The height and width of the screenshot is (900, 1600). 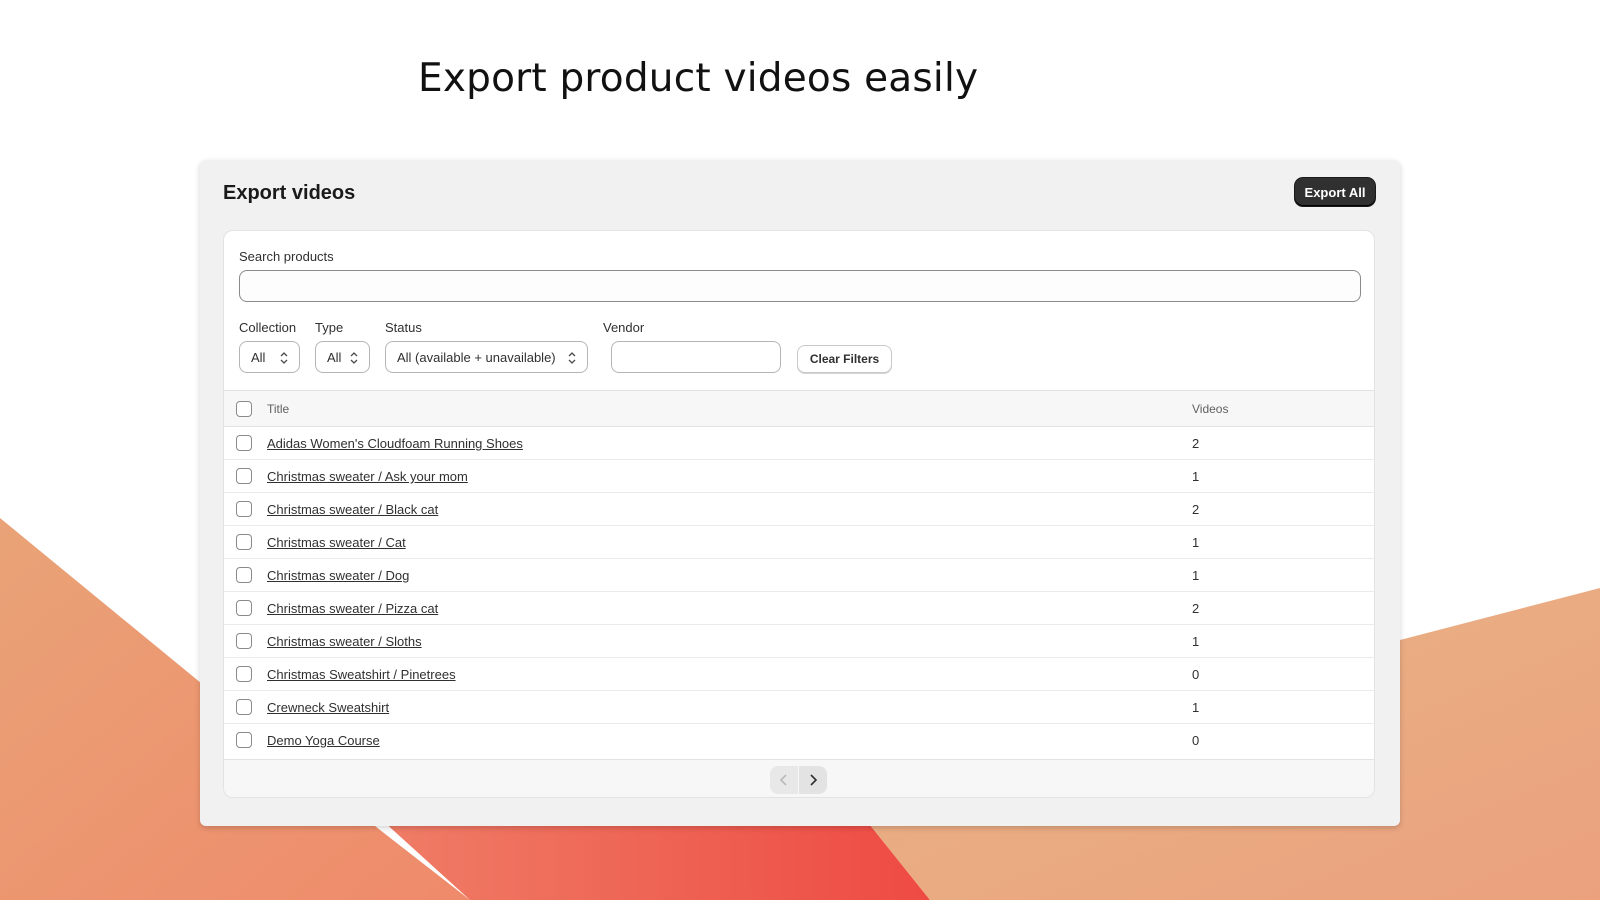 What do you see at coordinates (476, 357) in the screenshot?
I see `status-select-value: All (available + unavailable)` at bounding box center [476, 357].